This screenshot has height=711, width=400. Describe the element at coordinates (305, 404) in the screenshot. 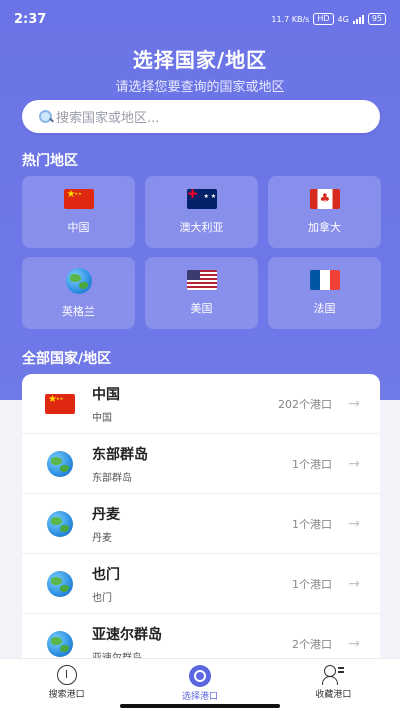

I see `port-count: 202个港口` at that location.